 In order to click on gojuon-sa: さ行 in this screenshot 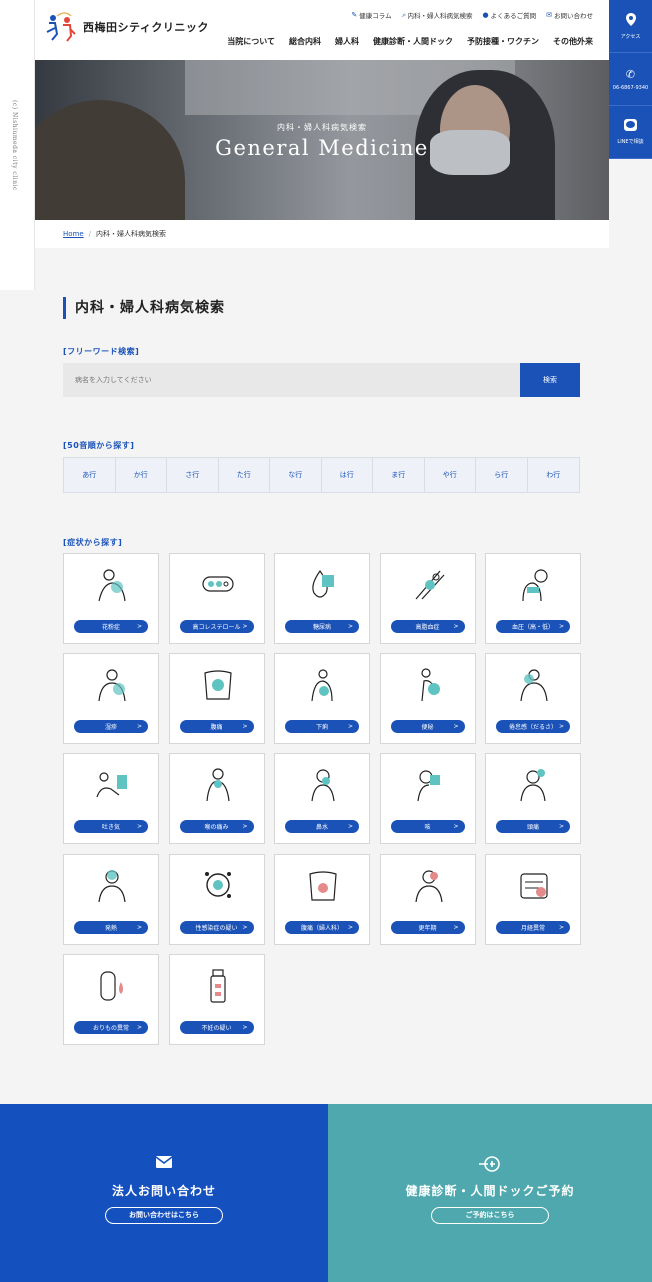, I will do `click(193, 475)`.